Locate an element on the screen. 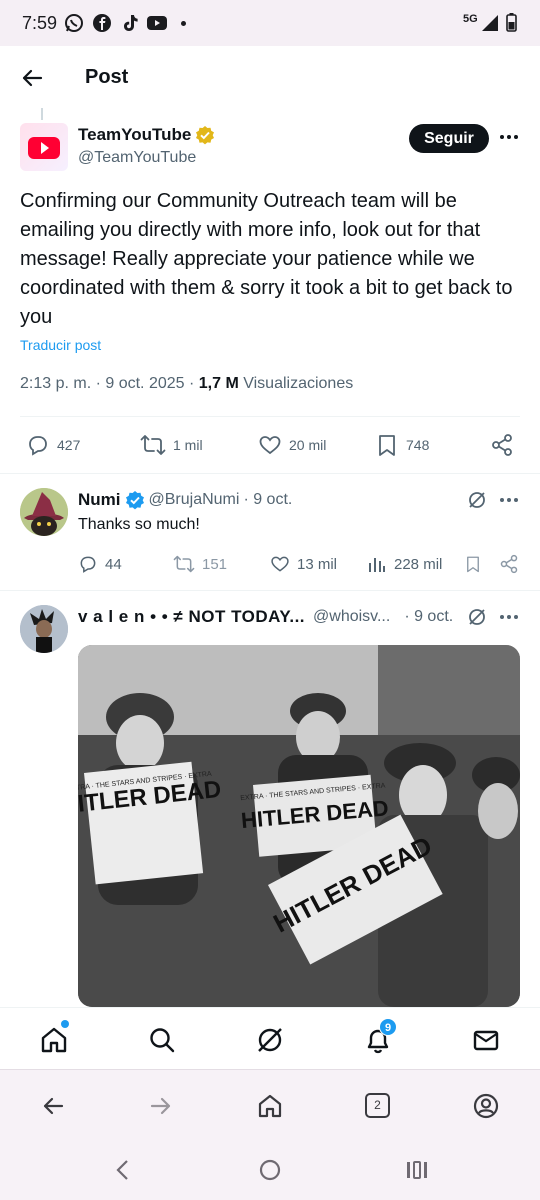 This screenshot has width=540, height=1200. verified-gold-icon is located at coordinates (205, 135).